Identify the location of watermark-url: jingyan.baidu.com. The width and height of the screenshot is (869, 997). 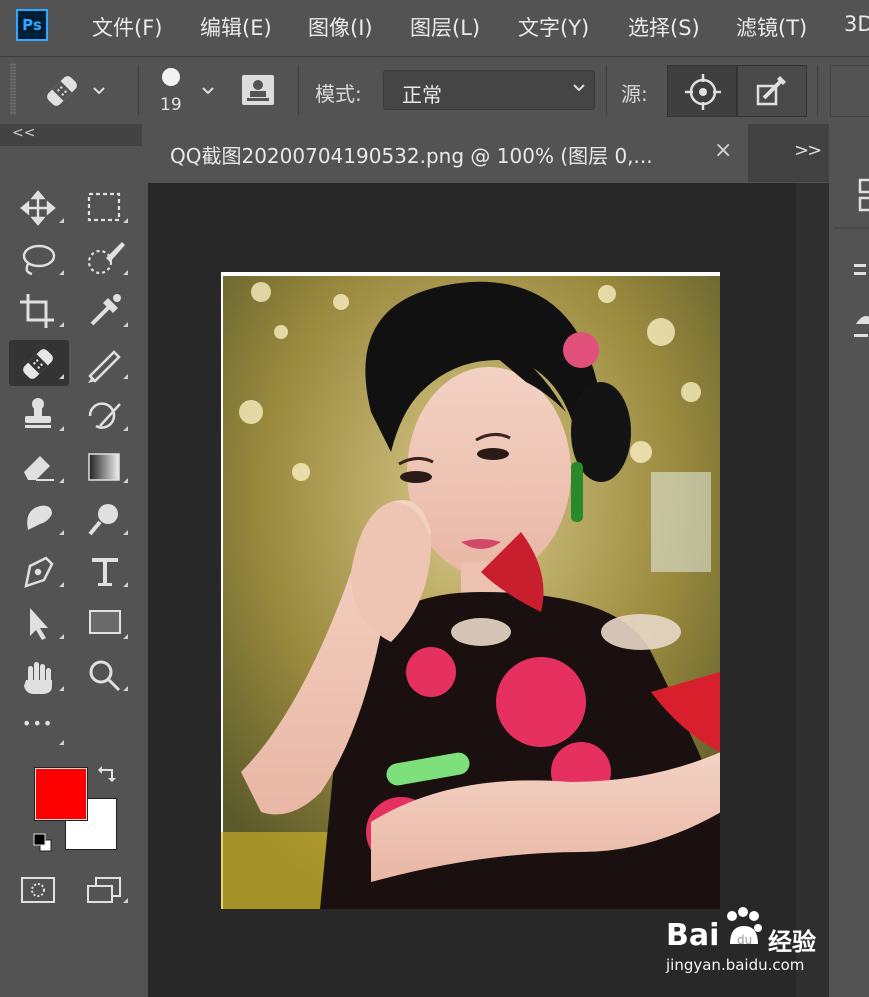
(735, 965).